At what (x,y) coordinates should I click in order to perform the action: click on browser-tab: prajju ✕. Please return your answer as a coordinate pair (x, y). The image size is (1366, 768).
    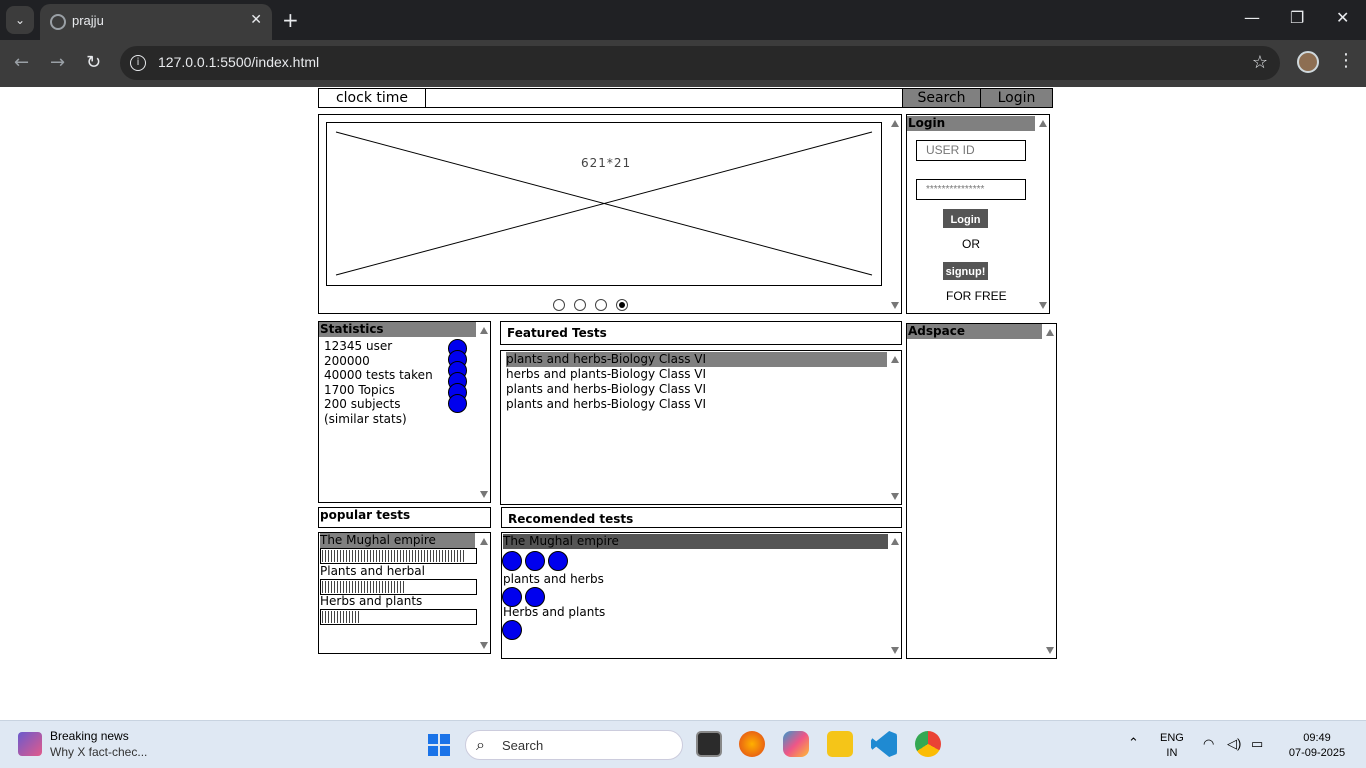
    Looking at the image, I should click on (156, 22).